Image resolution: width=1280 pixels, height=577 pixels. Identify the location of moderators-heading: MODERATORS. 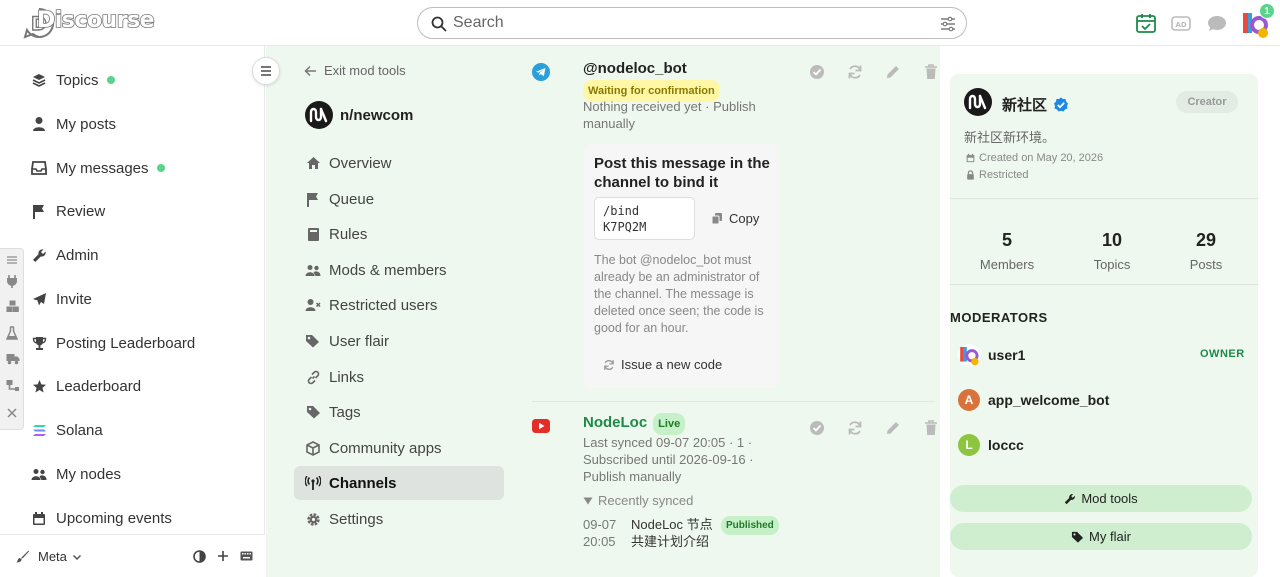
(999, 317).